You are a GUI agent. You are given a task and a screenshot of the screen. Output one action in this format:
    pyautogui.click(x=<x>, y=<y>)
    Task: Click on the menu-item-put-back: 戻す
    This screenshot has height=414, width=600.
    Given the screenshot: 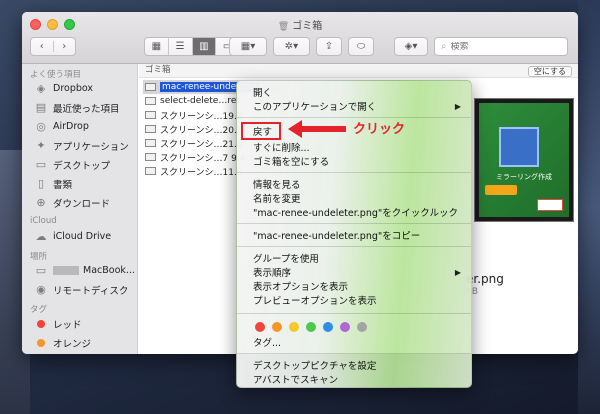 What is the action you would take?
    pyautogui.click(x=261, y=131)
    